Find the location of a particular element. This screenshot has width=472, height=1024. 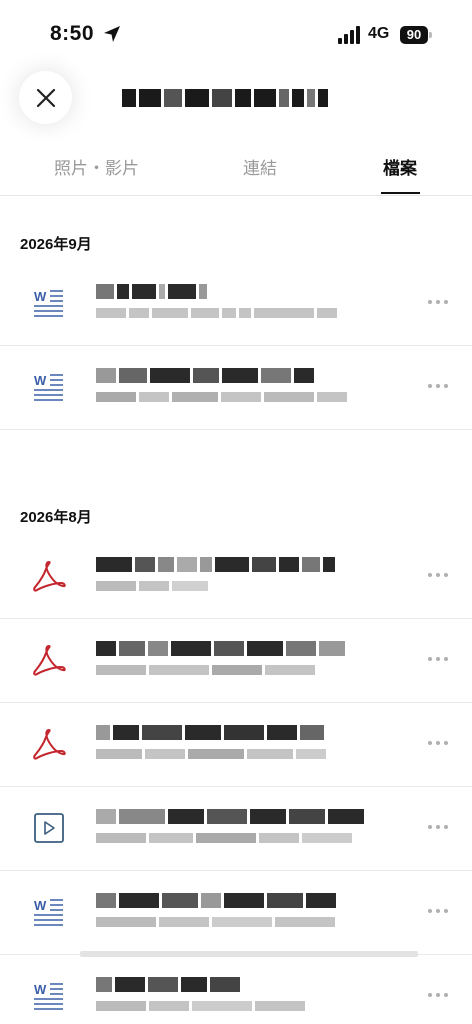

status-bar: 8:50 4G 90 is located at coordinates (236, 35).